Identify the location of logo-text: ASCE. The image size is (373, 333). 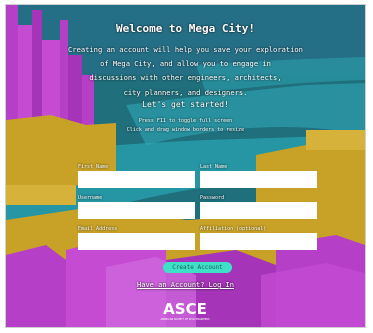
(185, 309).